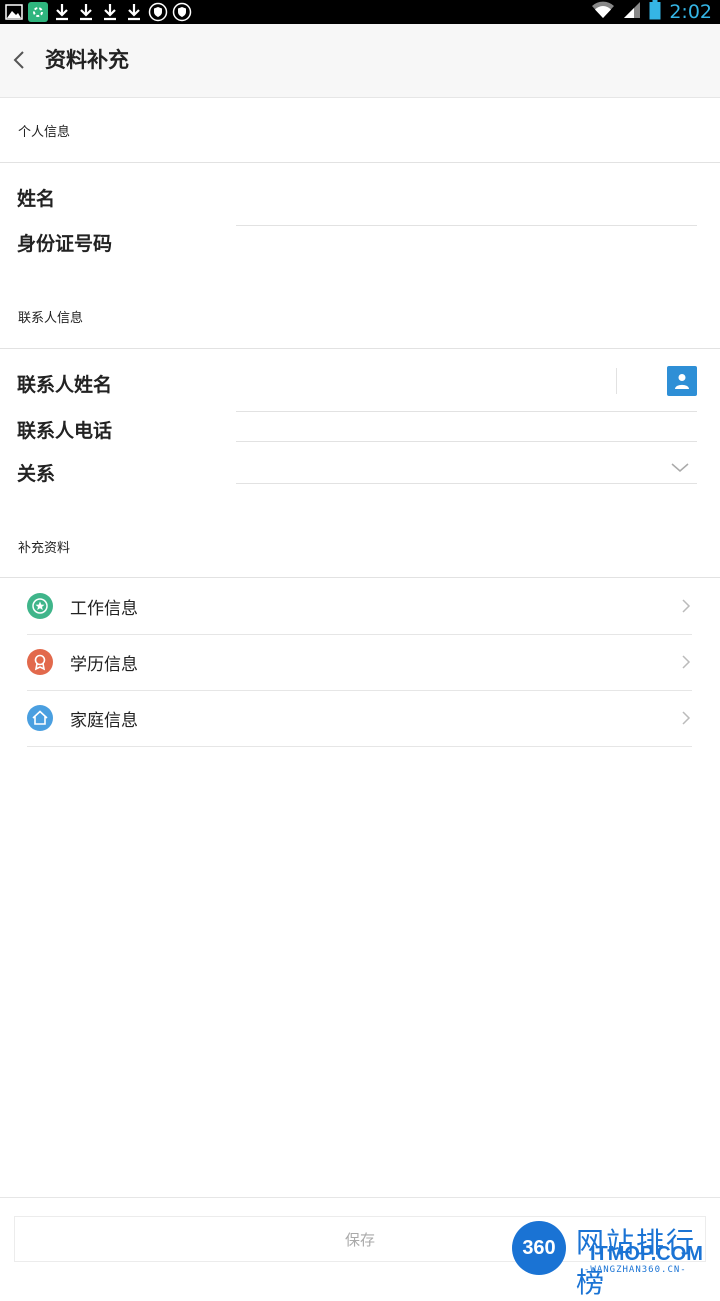 Image resolution: width=720 pixels, height=1301 pixels. What do you see at coordinates (36, 474) in the screenshot?
I see `relation-label: 关系` at bounding box center [36, 474].